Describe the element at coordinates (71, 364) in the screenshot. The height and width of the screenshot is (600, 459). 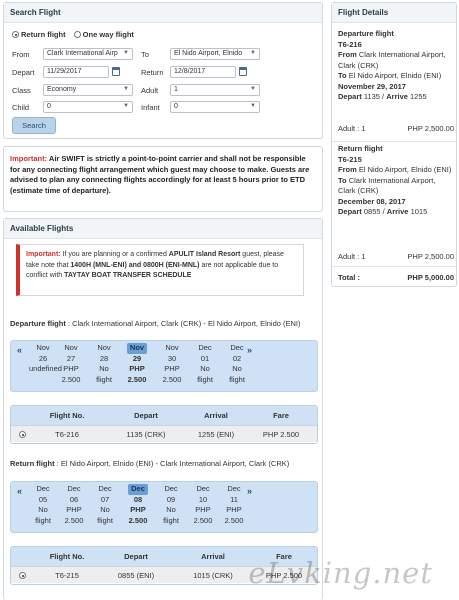
I see `day-option: Nov 27 PHP 2.500` at that location.